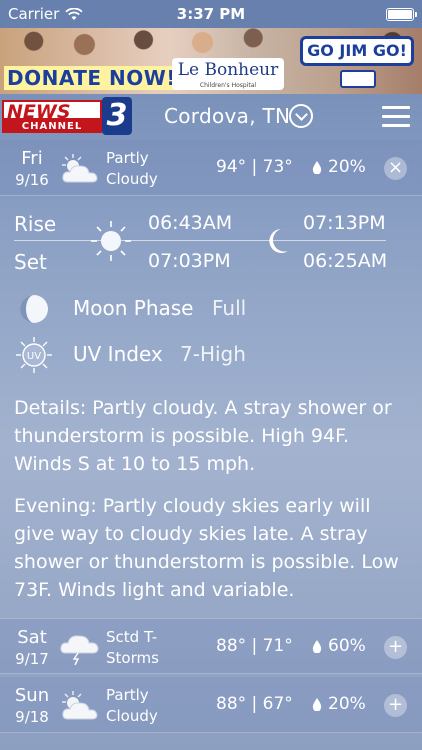  Describe the element at coordinates (32, 717) in the screenshot. I see `day-date: 9/18` at that location.